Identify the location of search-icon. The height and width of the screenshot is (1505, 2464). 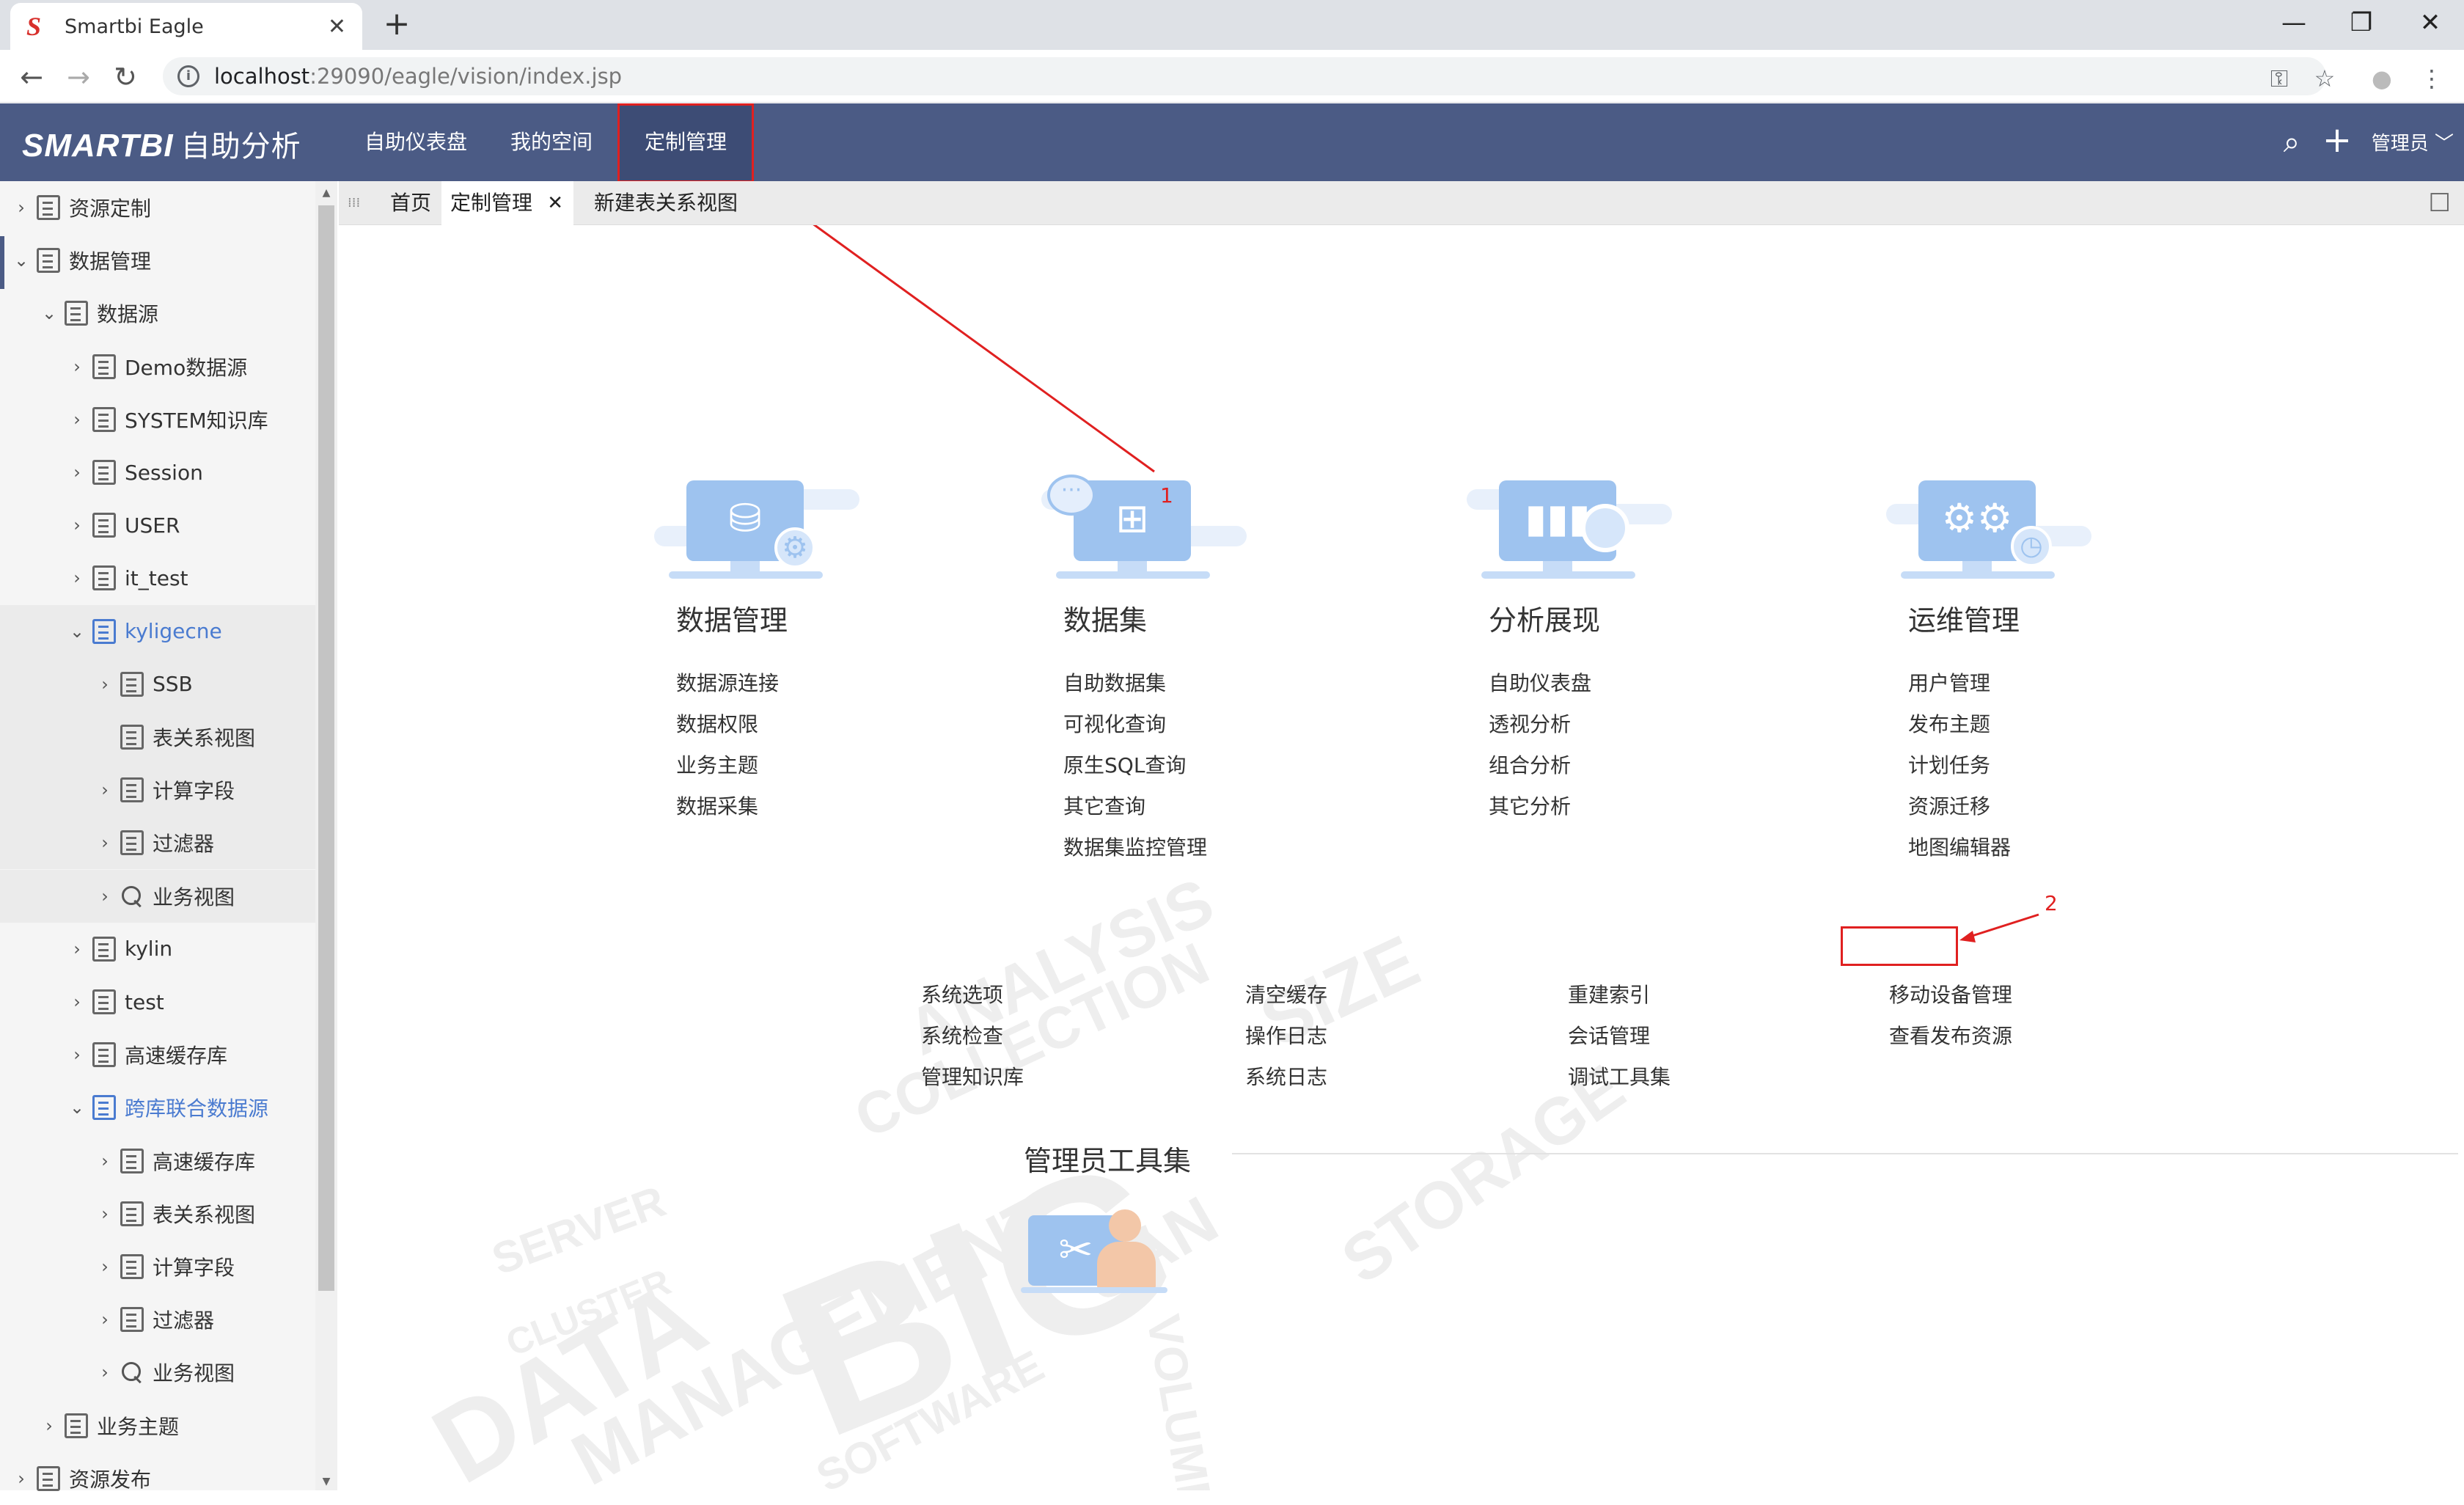
(132, 1372).